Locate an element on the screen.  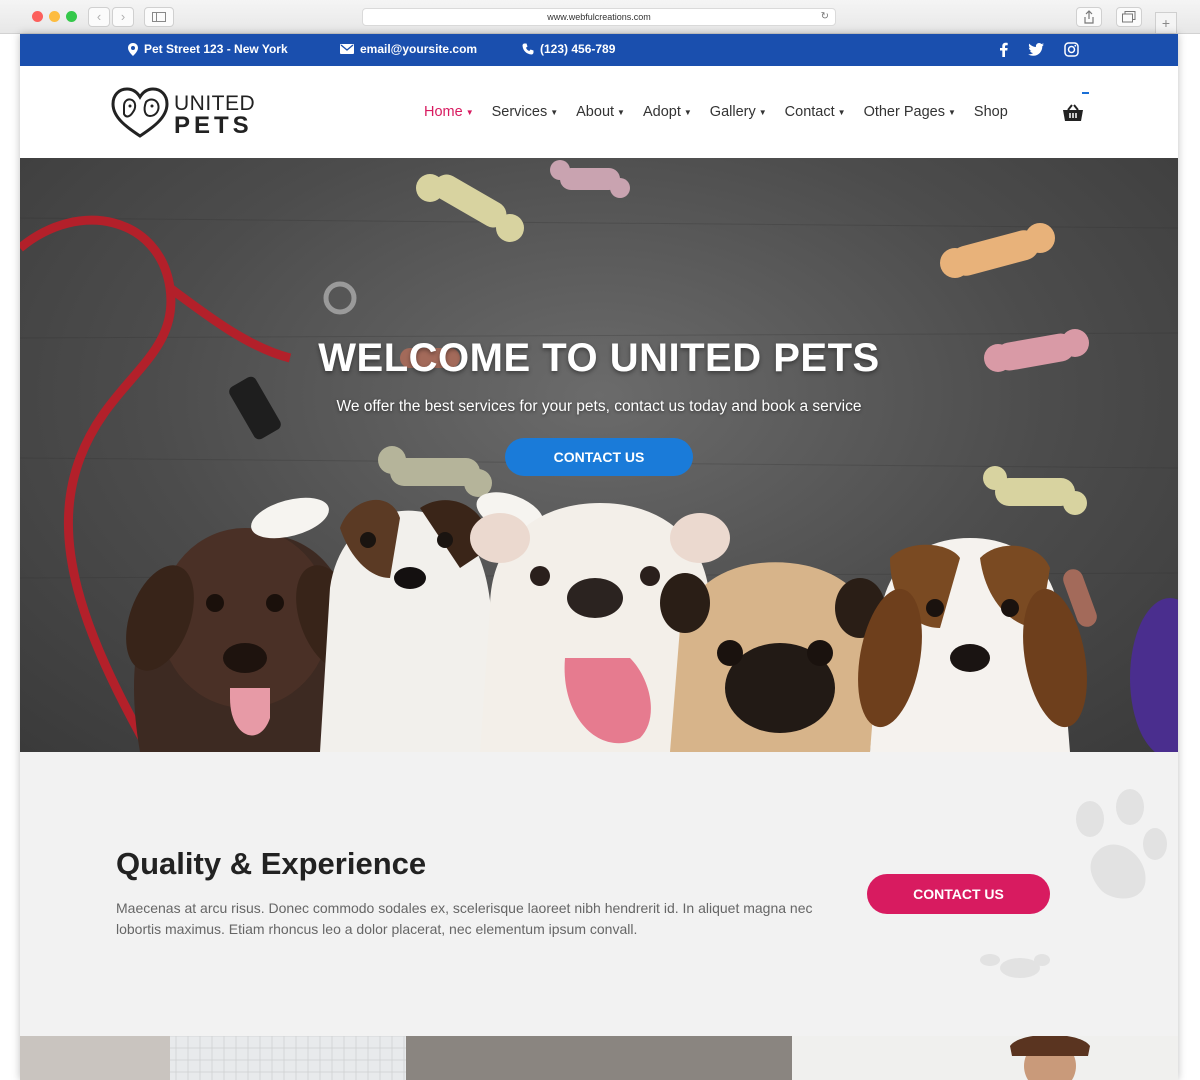
cart-button is located at coordinates (1073, 113).